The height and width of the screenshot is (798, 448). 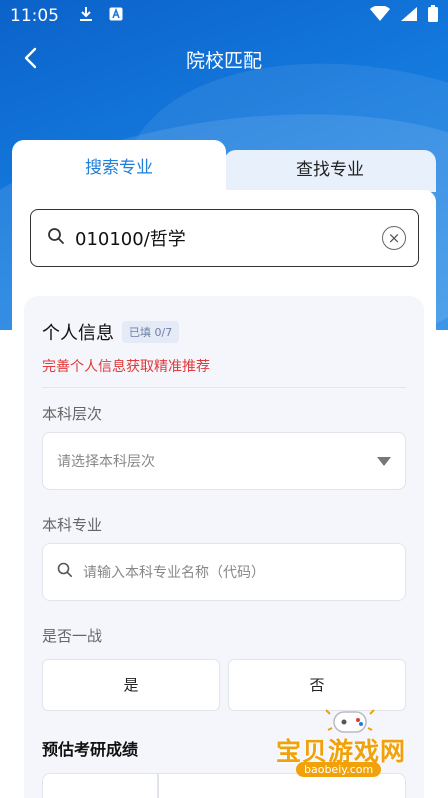 What do you see at coordinates (223, 61) in the screenshot?
I see `page-title: 院校匹配` at bounding box center [223, 61].